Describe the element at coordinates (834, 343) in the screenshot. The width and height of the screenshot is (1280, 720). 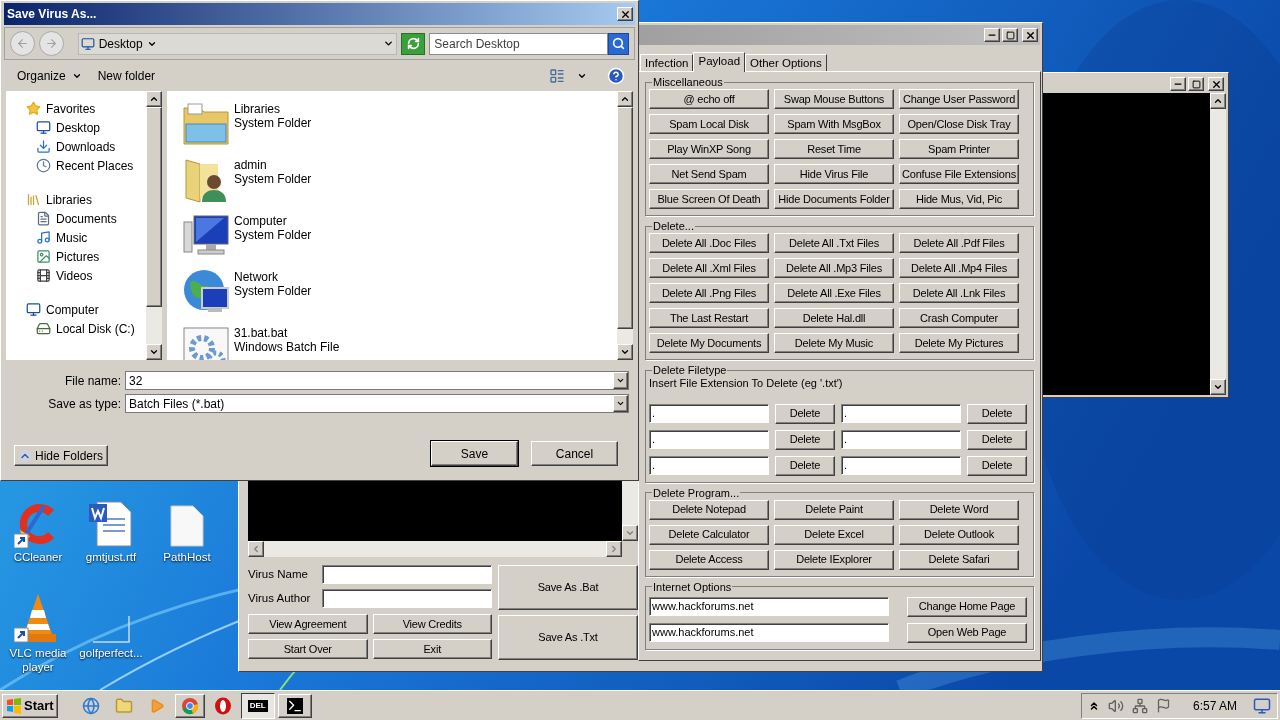
I see `payload-button: Delete My Music` at that location.